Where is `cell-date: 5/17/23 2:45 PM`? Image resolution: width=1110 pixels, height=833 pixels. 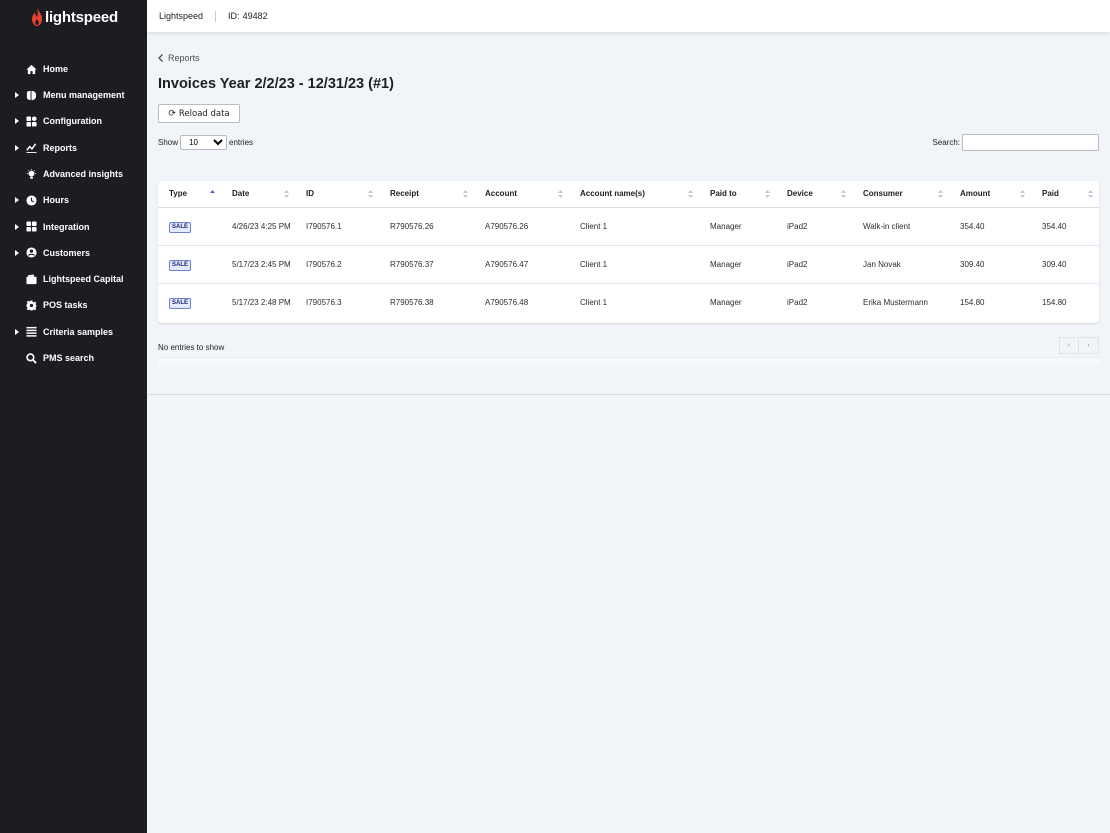
cell-date: 5/17/23 2:45 PM is located at coordinates (258, 264).